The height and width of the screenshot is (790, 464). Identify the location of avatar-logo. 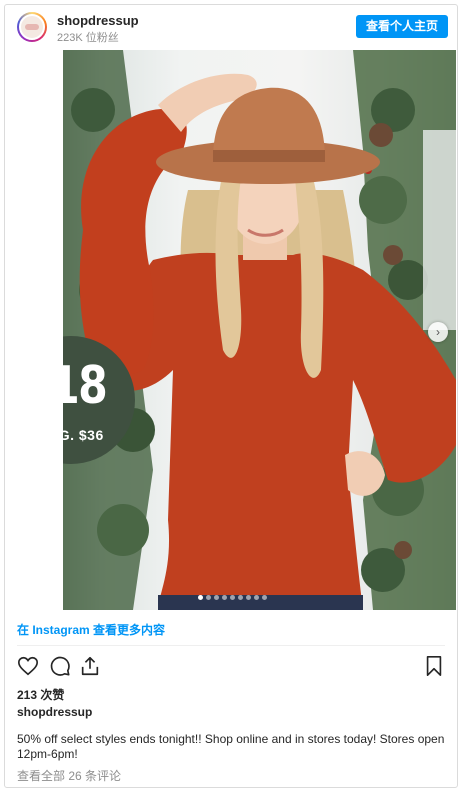
(32, 27).